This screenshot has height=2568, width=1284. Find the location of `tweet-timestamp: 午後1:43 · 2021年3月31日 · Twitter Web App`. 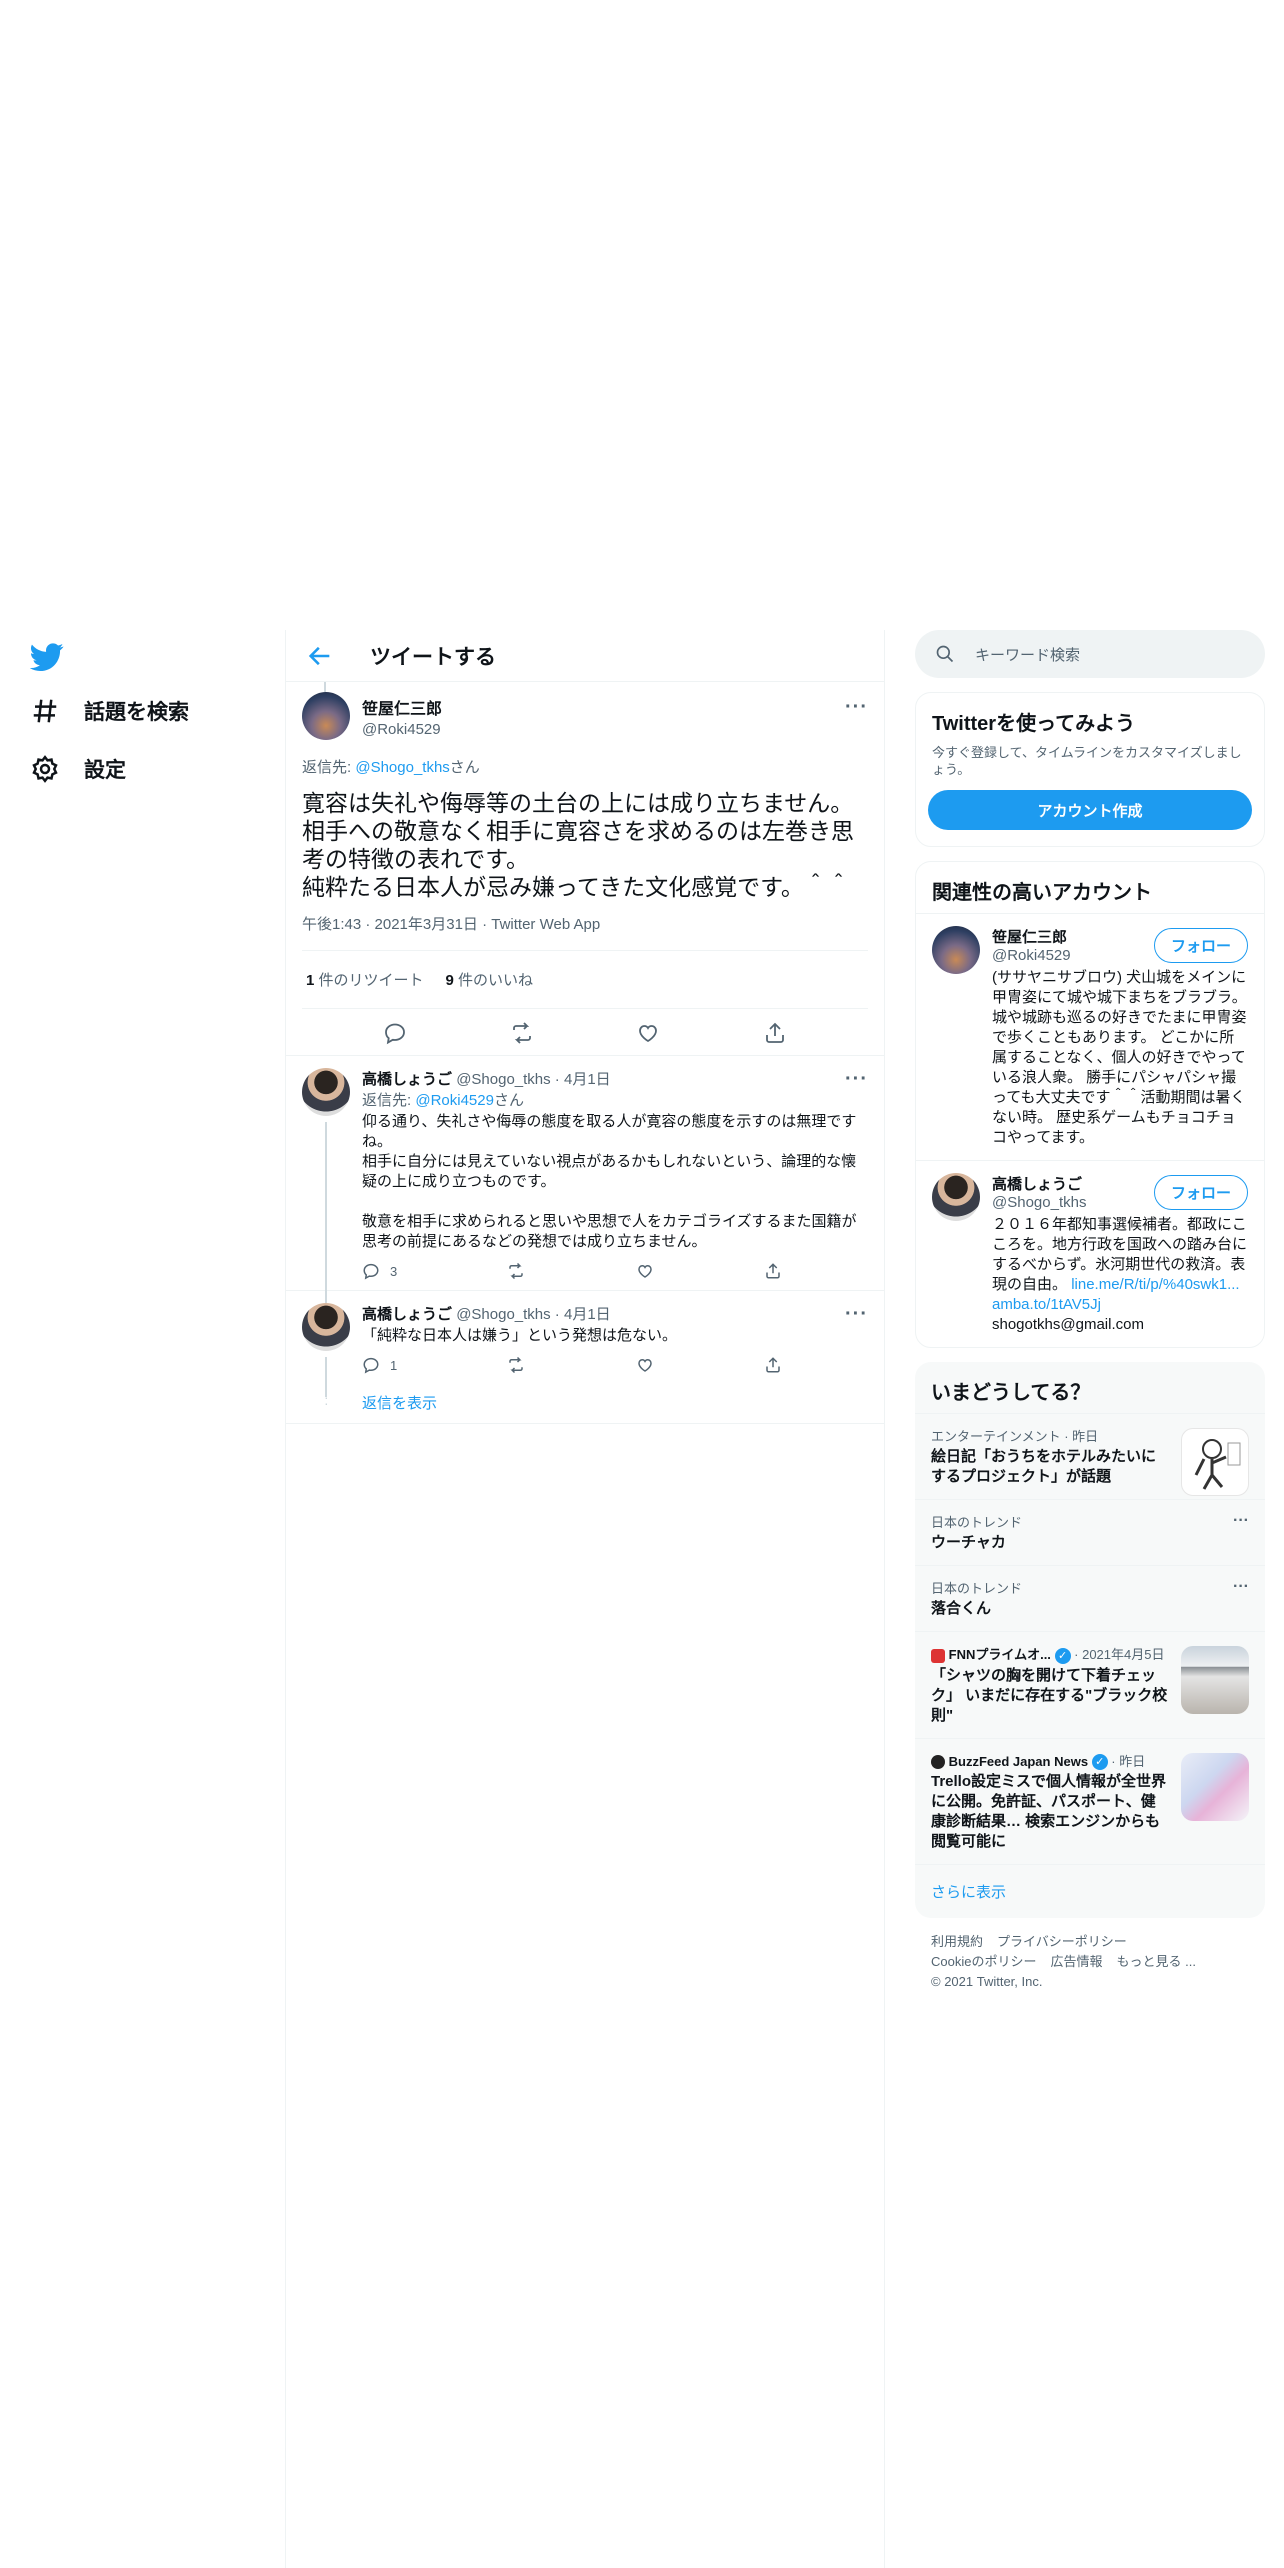

tweet-timestamp: 午後1:43 · 2021年3月31日 · Twitter Web App is located at coordinates (585, 932).